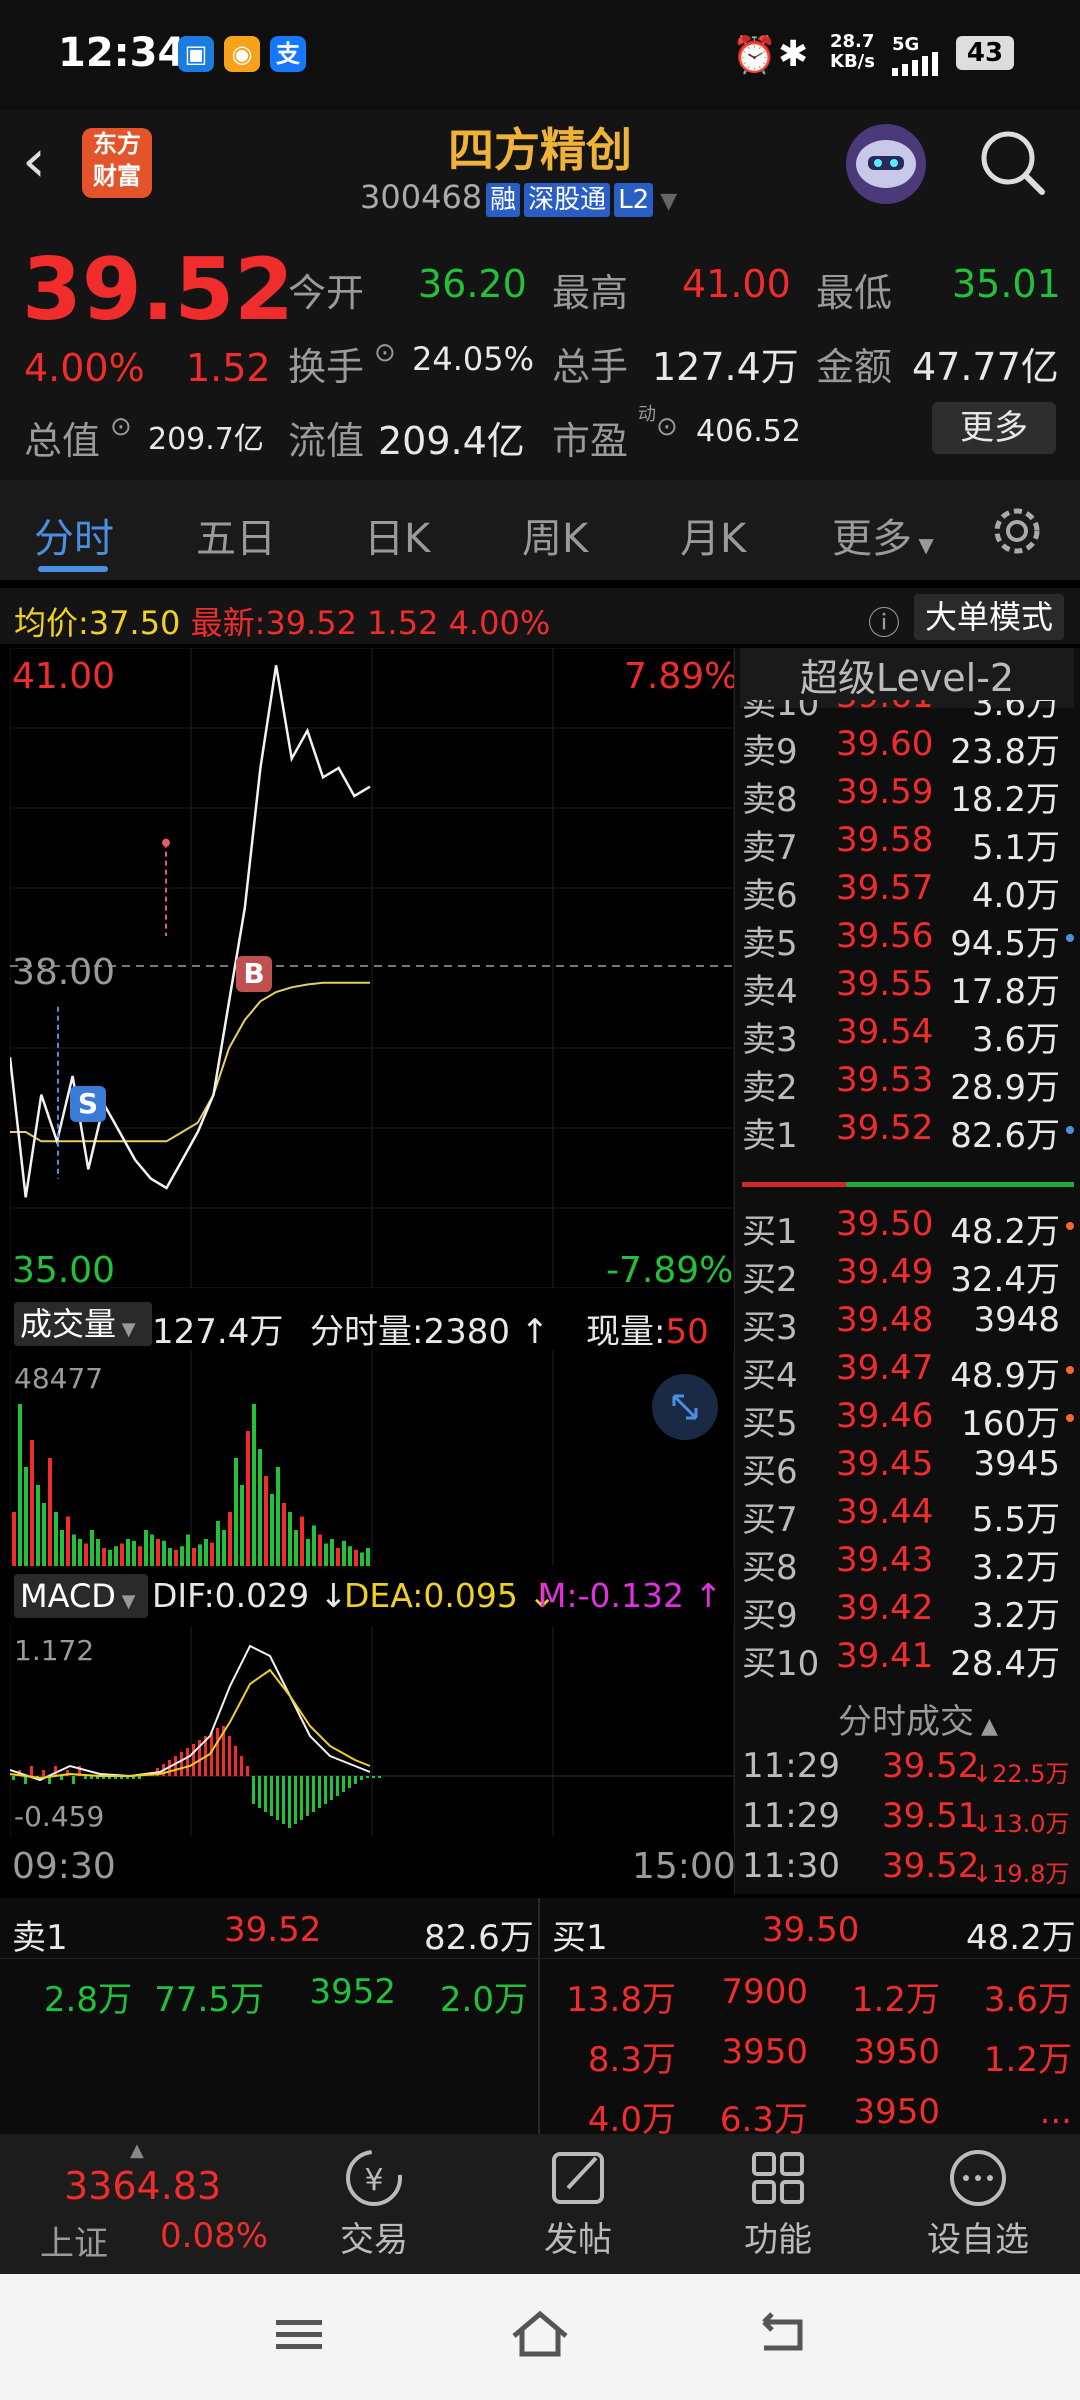  Describe the element at coordinates (374, 2240) in the screenshot. I see `trade-label: 交易` at that location.